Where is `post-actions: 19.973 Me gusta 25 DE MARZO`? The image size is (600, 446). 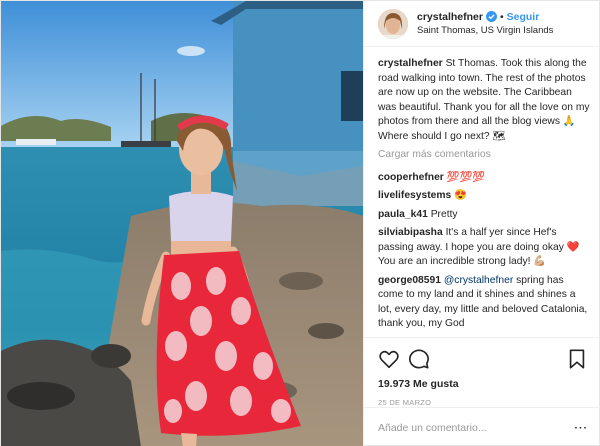
post-actions: 19.973 Me gusta 25 DE MARZO is located at coordinates (482, 372).